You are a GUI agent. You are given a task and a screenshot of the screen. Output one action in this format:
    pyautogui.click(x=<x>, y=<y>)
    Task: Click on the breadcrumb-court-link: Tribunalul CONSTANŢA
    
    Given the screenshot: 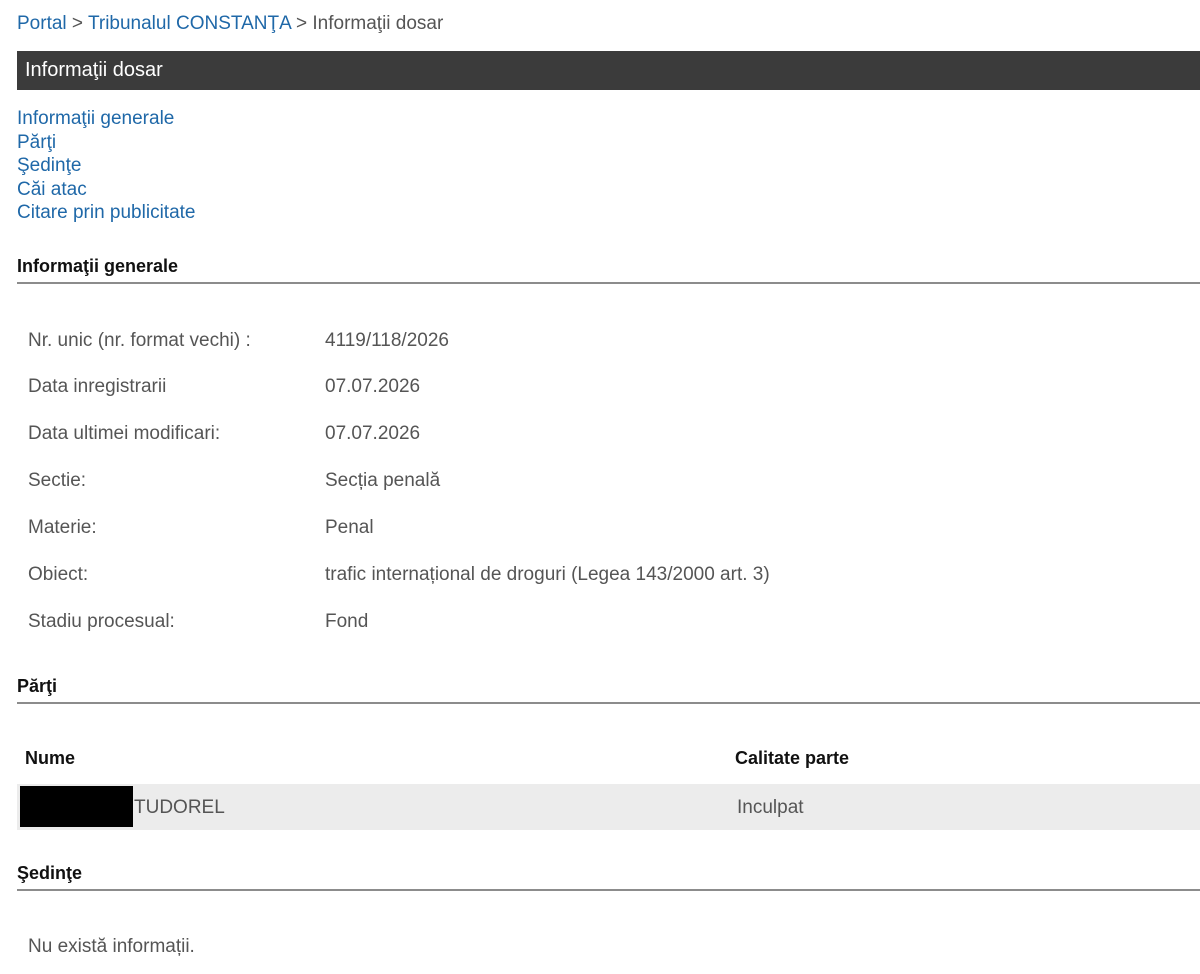 What is the action you would take?
    pyautogui.click(x=189, y=23)
    